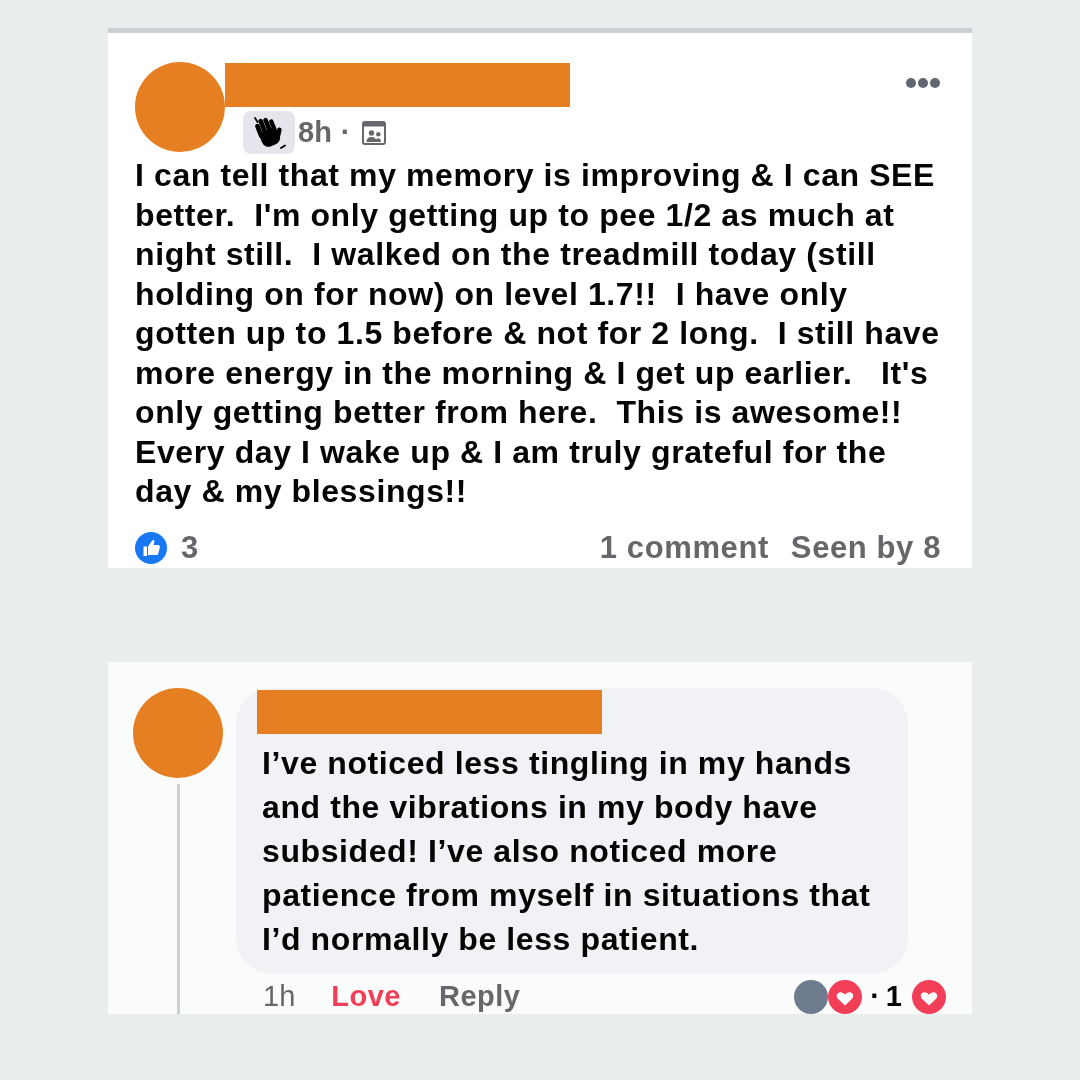 Image resolution: width=1080 pixels, height=1080 pixels. I want to click on post-time: 8h, so click(315, 132).